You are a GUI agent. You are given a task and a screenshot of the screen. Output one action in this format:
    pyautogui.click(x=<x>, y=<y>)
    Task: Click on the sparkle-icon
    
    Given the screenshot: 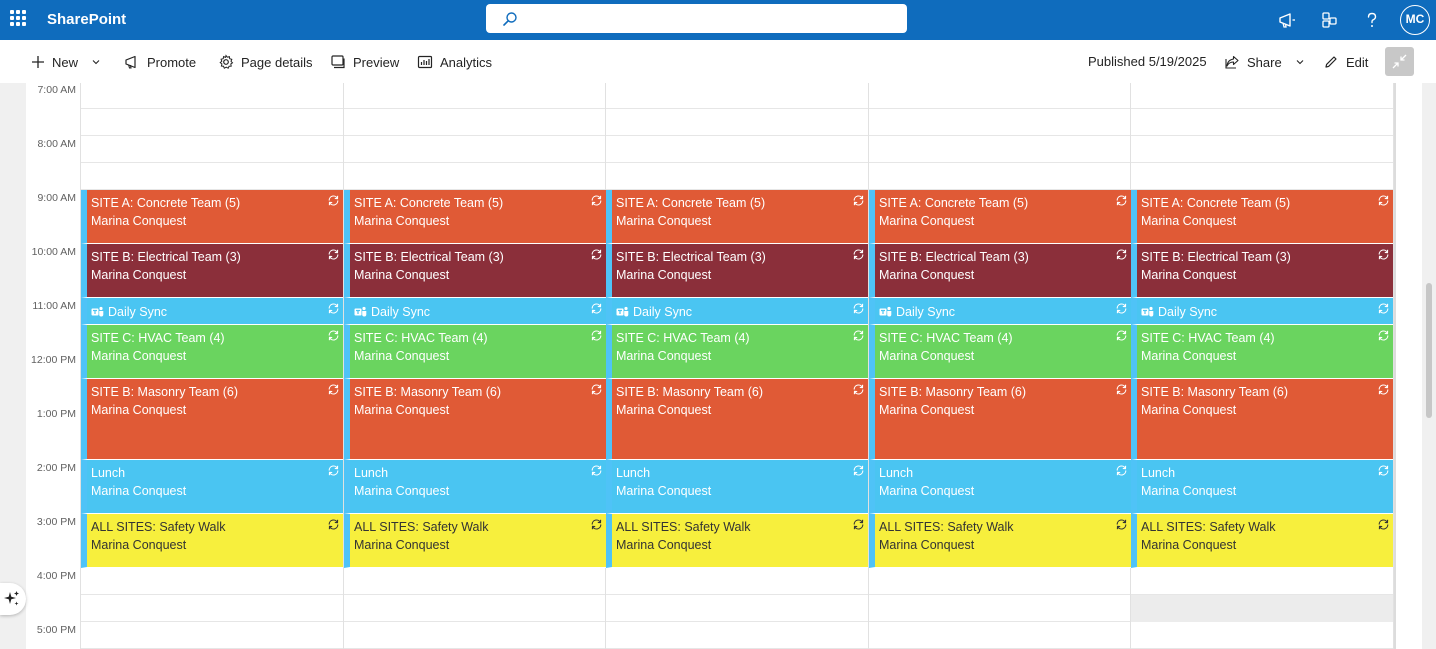 What is the action you would take?
    pyautogui.click(x=11, y=598)
    